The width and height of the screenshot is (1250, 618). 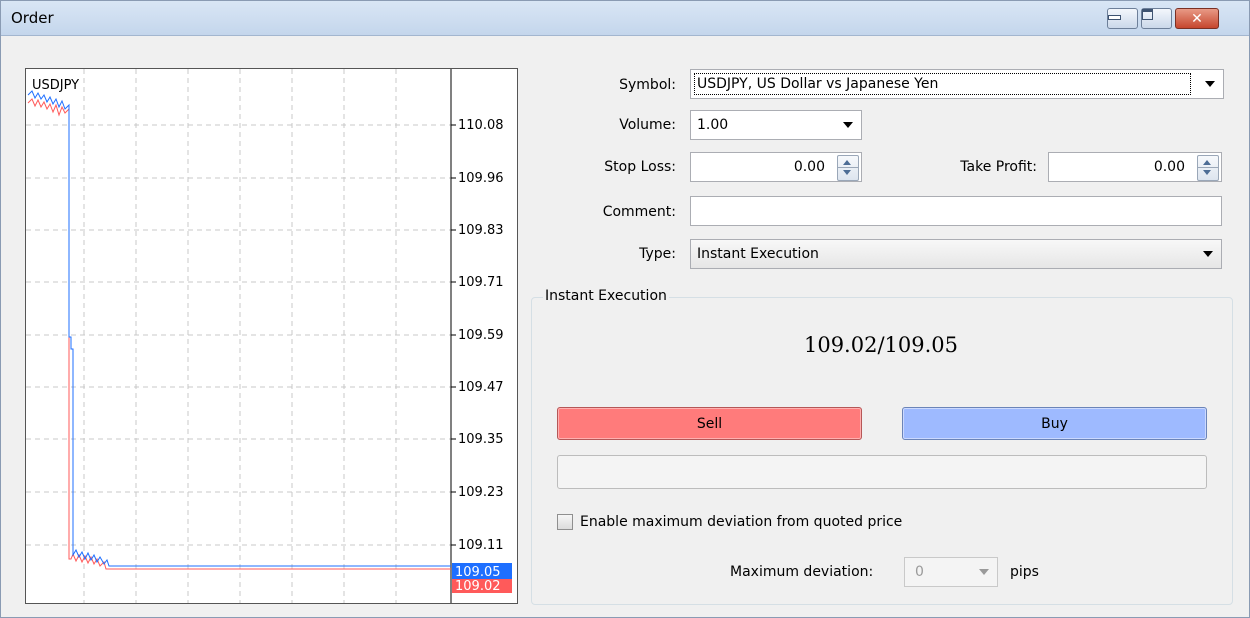 I want to click on spin-up-icon, so click(x=1207, y=162).